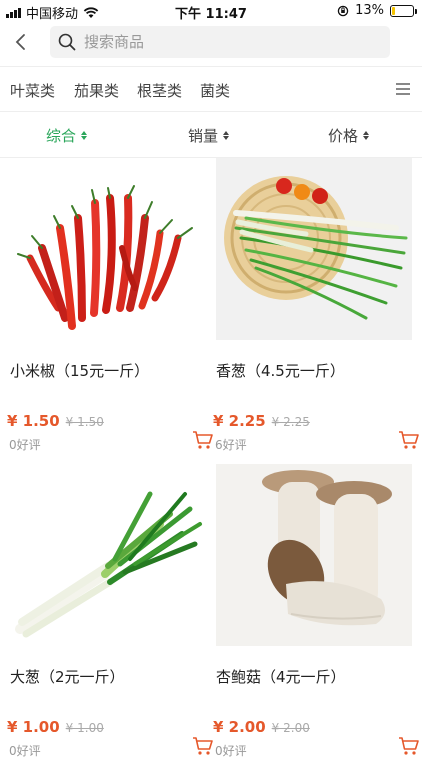 The height and width of the screenshot is (769, 422). Describe the element at coordinates (314, 555) in the screenshot. I see `product-image-mushroom` at that location.